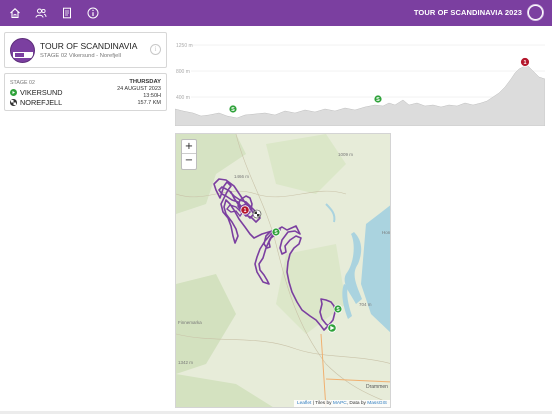  Describe the element at coordinates (241, 176) in the screenshot. I see `map-label: 1466 m` at that location.